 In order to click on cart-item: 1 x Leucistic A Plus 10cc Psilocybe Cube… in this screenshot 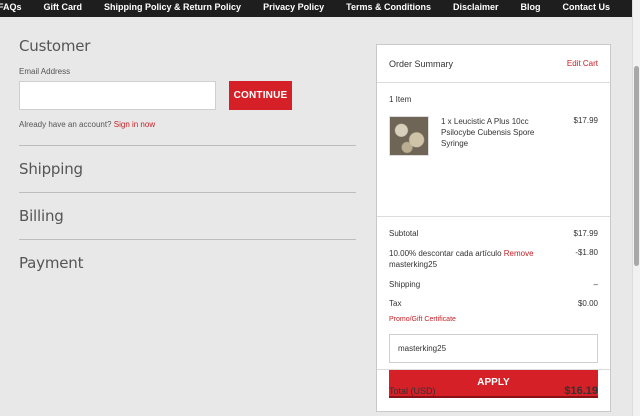, I will do `click(493, 136)`.